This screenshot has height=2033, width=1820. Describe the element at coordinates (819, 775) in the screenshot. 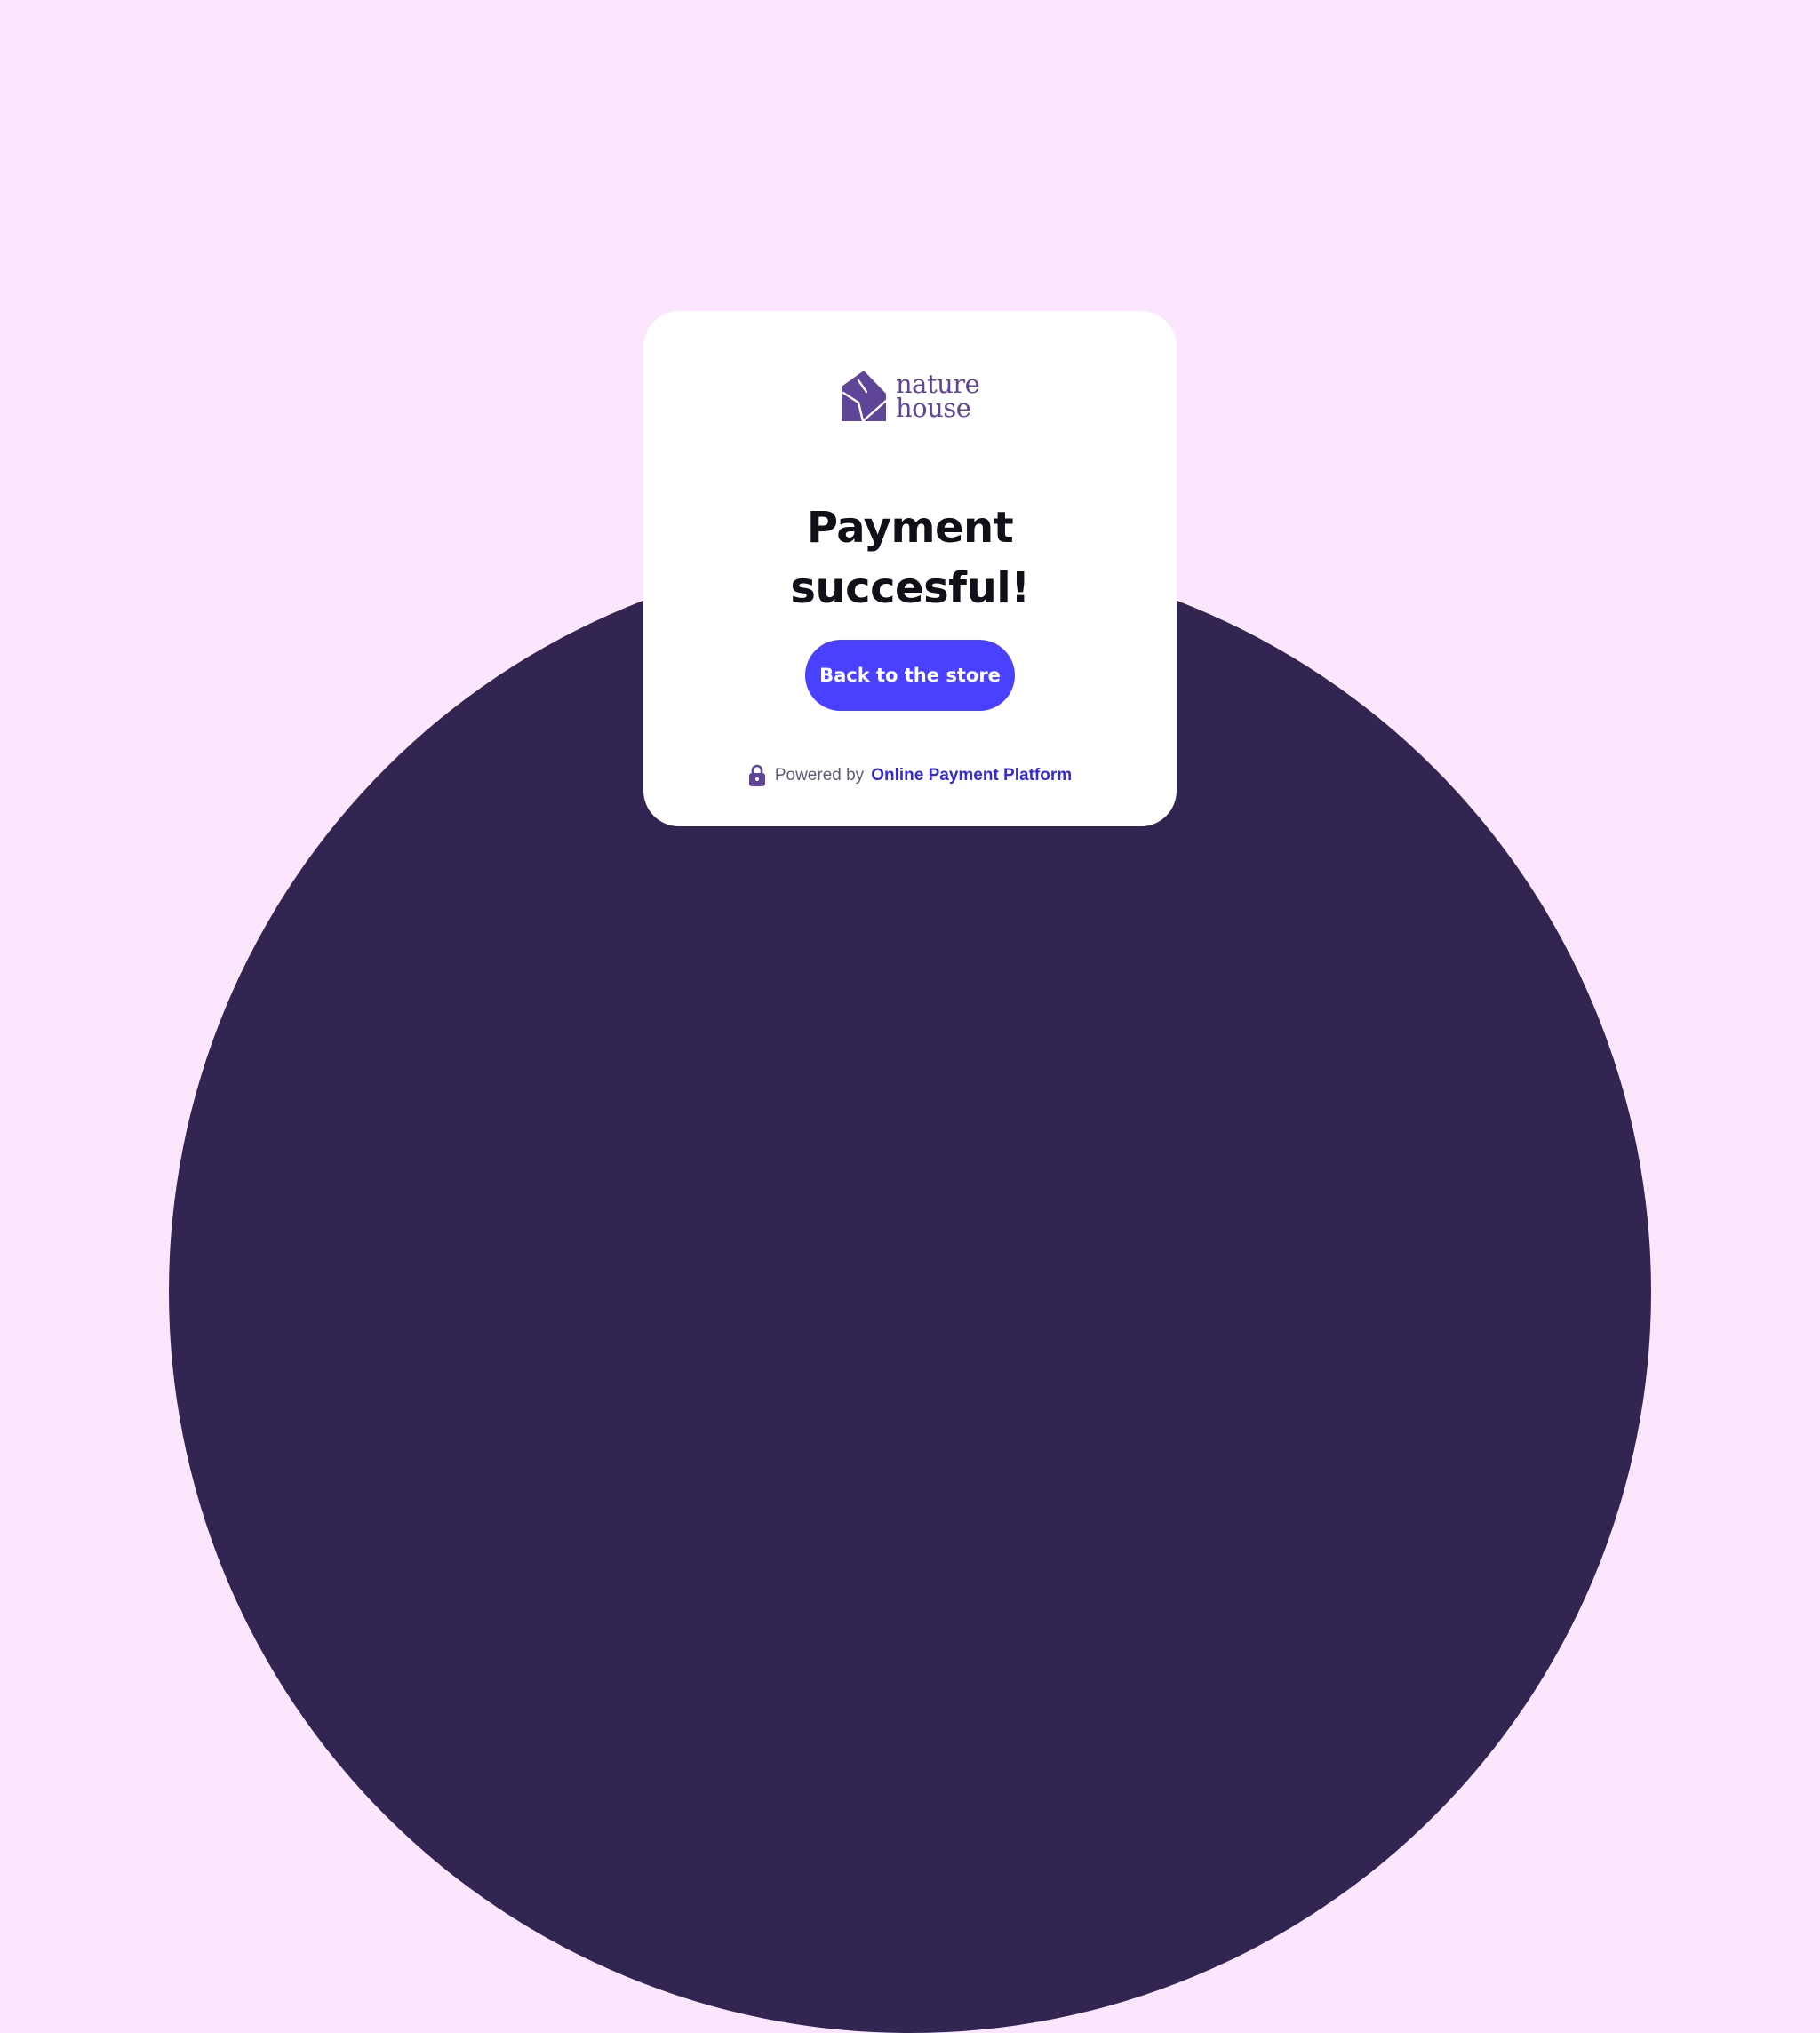

I see `powered-by-label: Powered by` at that location.